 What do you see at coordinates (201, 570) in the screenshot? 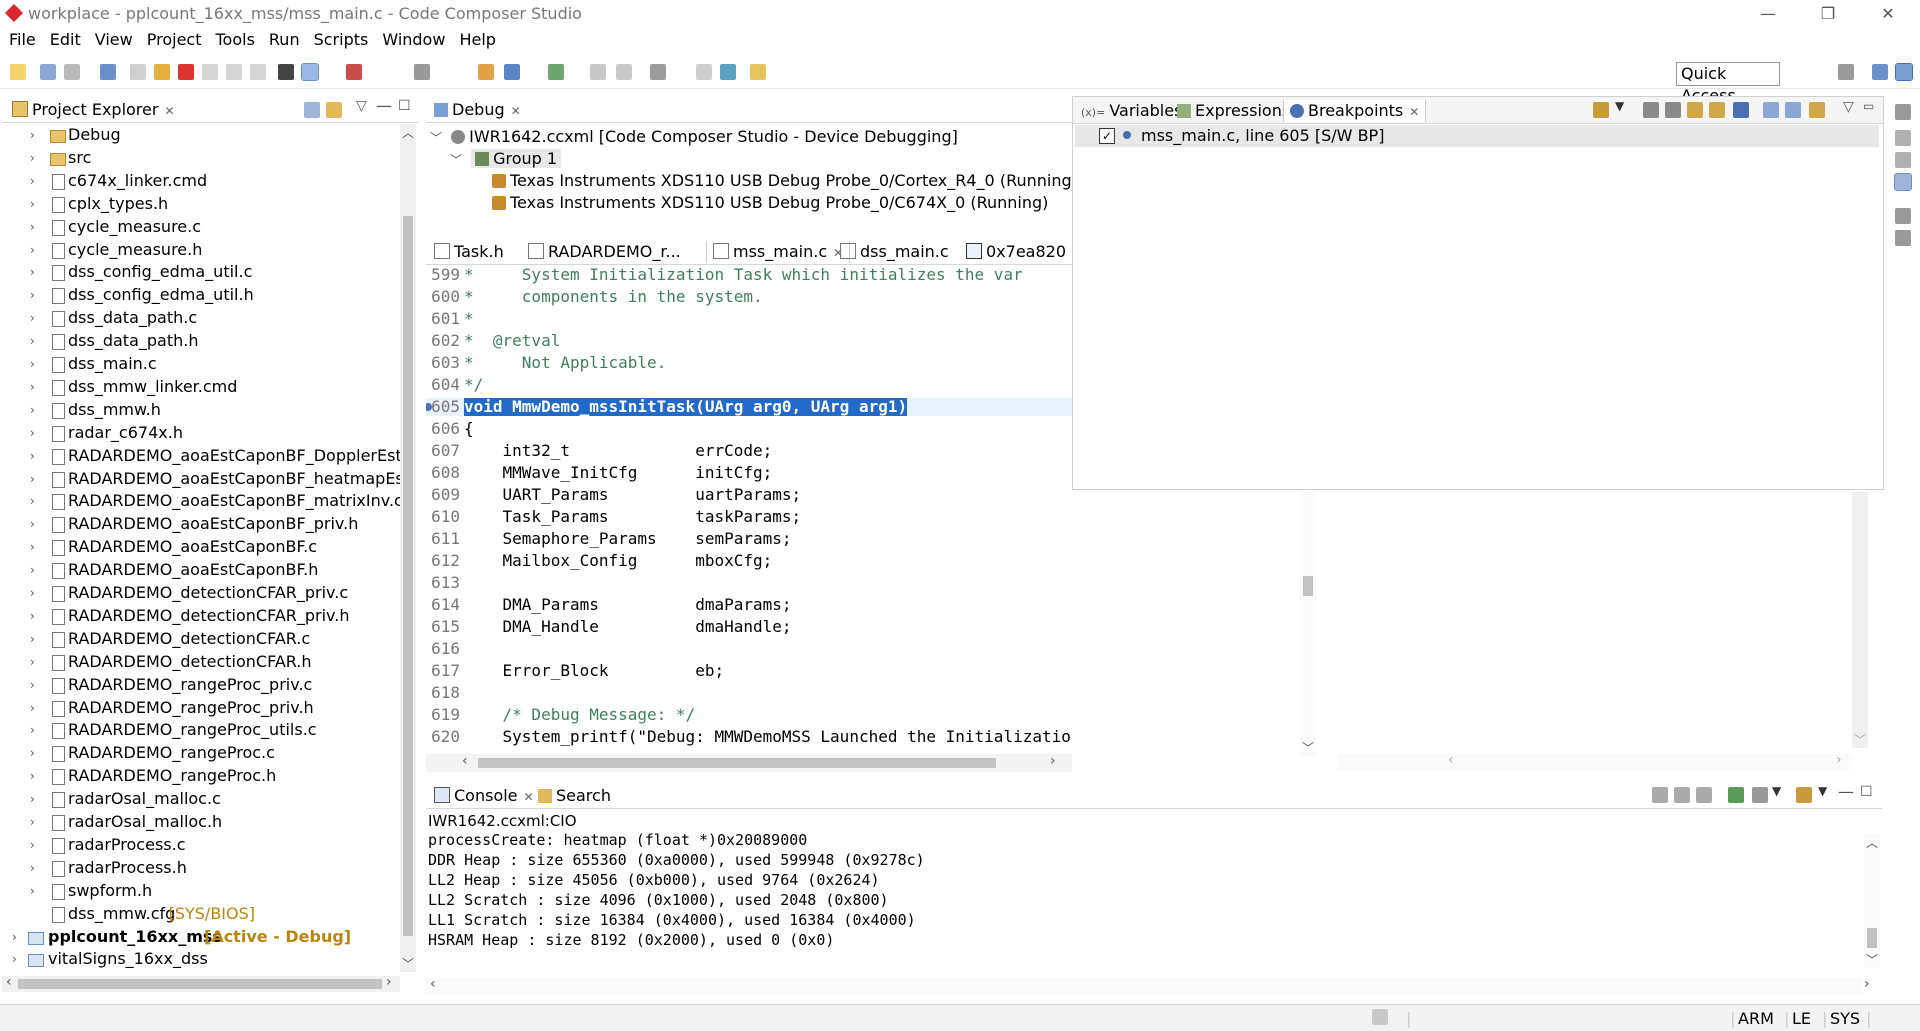
I see `tree-item: › RADARDEMO_aoaEstCaponBF.h` at bounding box center [201, 570].